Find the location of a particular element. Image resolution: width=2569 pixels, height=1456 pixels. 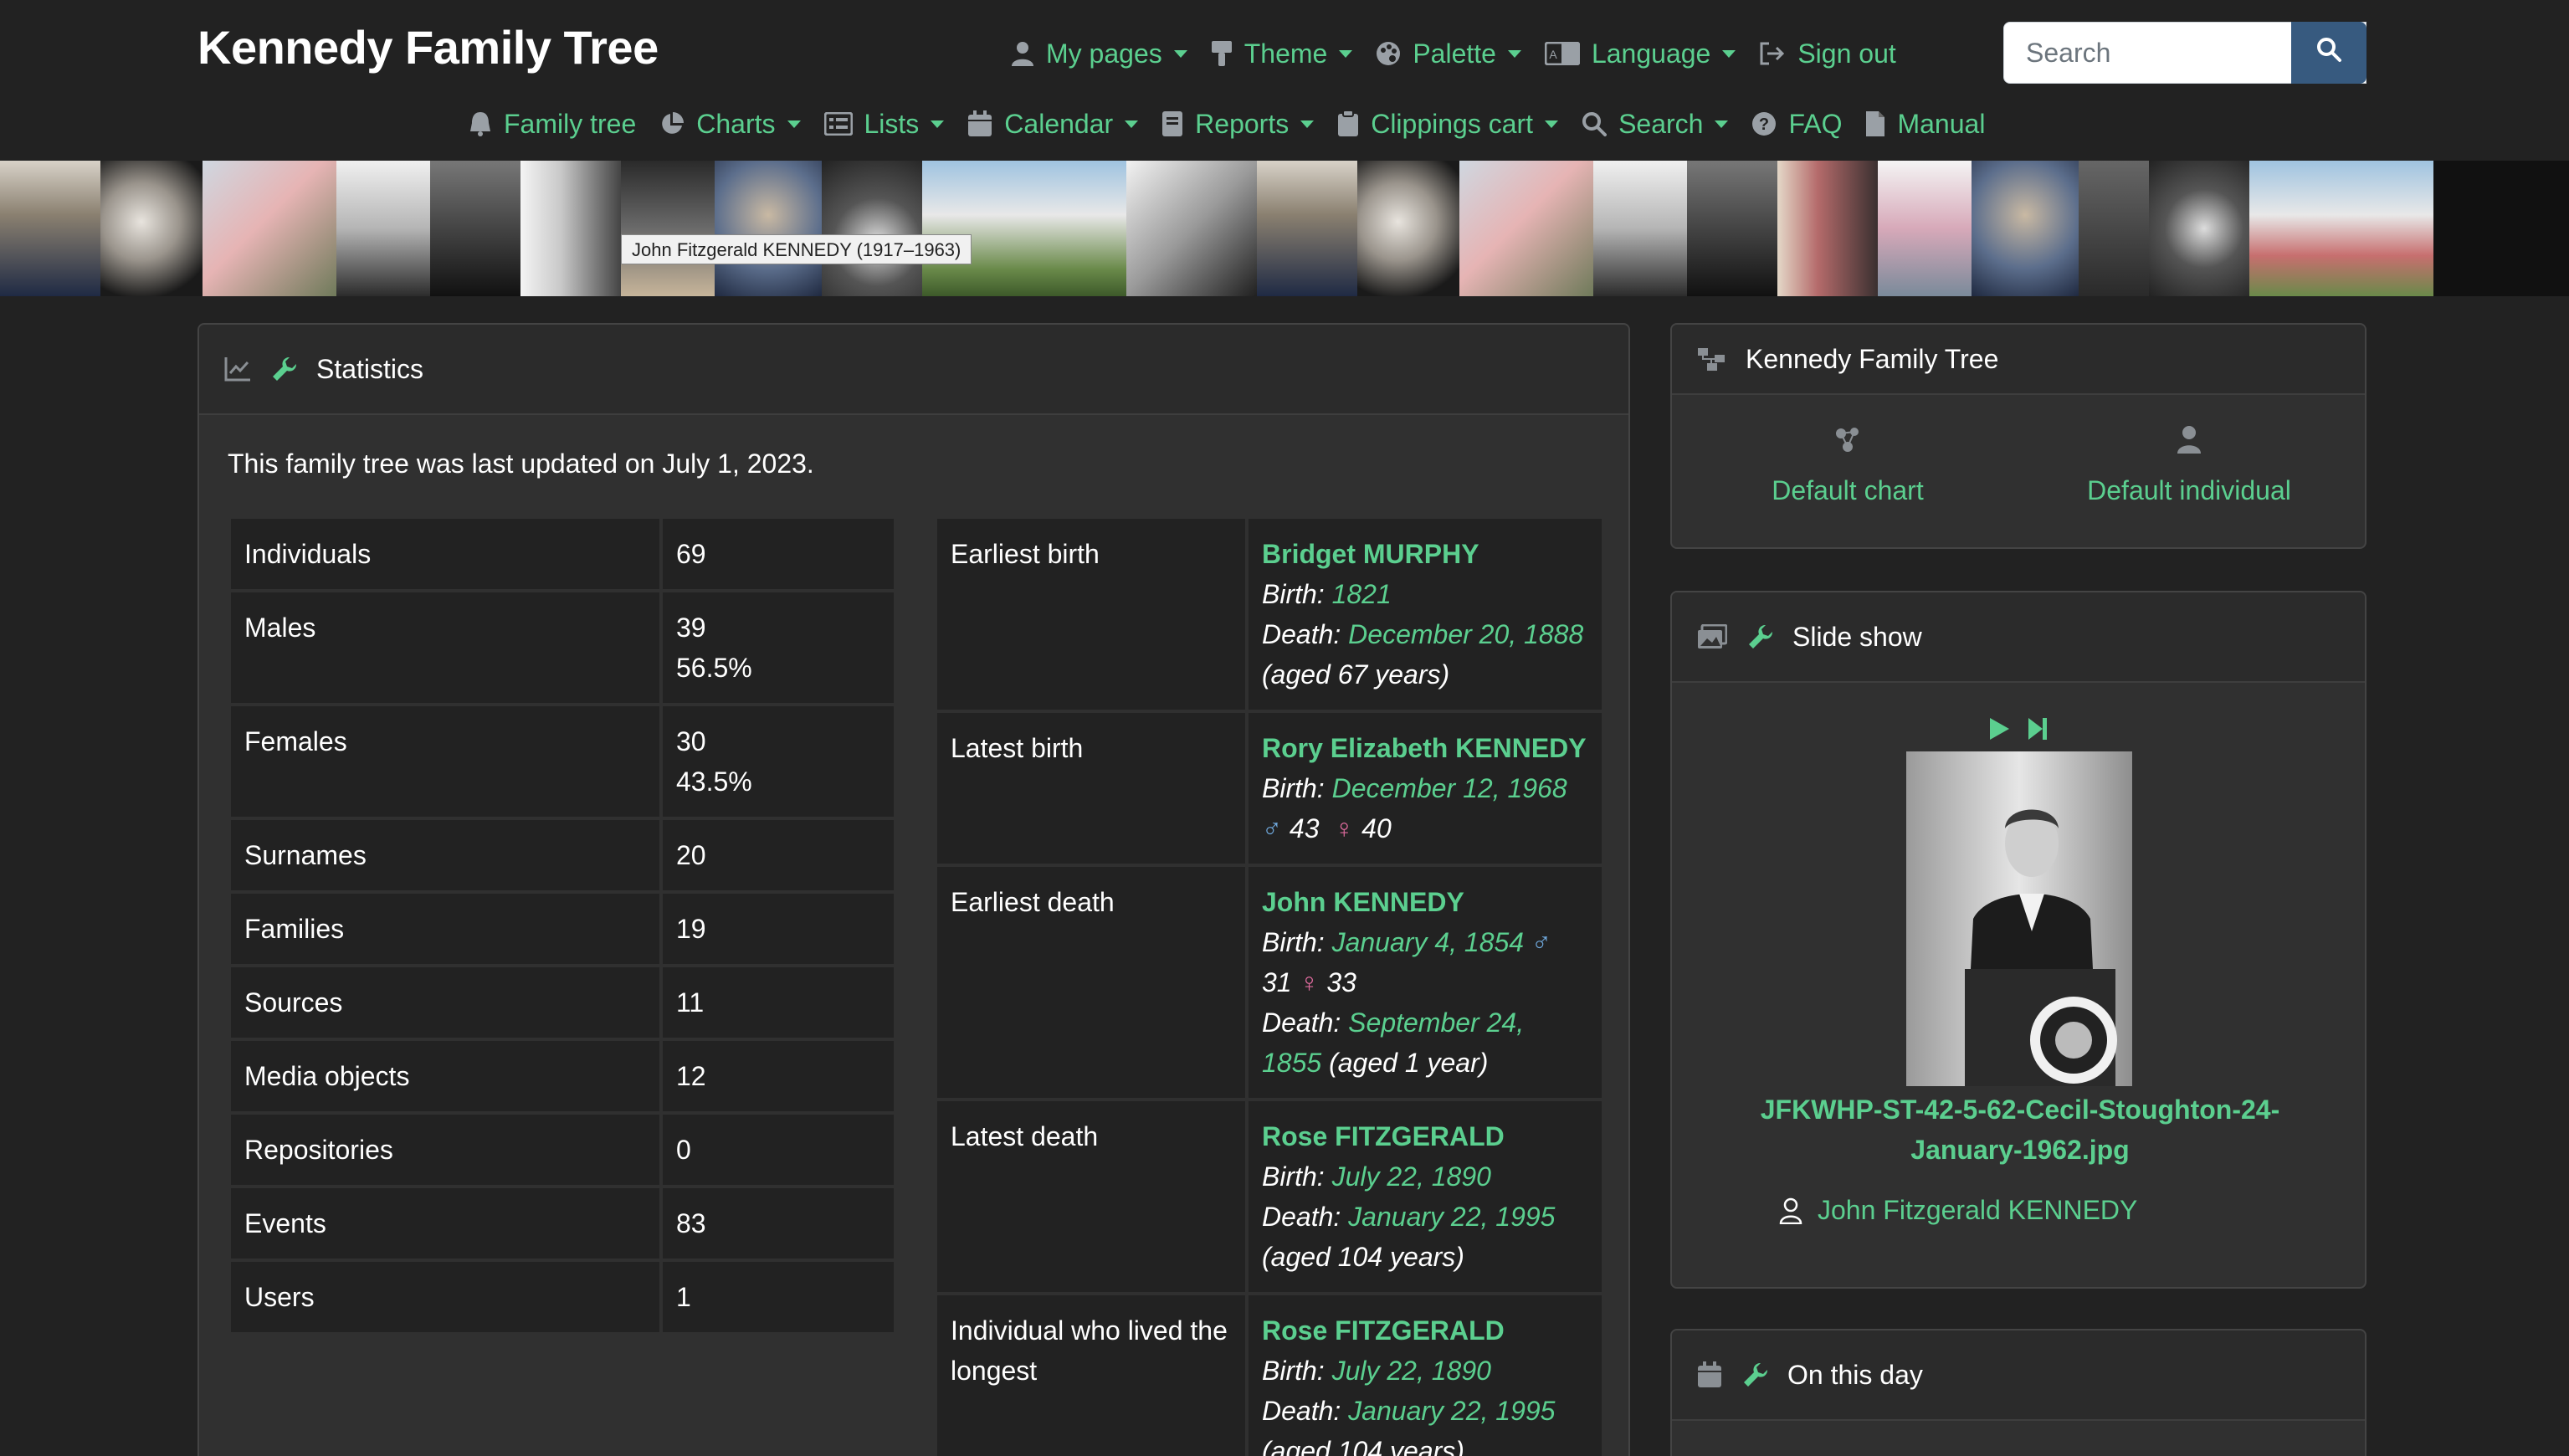

menu-palette: Palette is located at coordinates (1448, 54).